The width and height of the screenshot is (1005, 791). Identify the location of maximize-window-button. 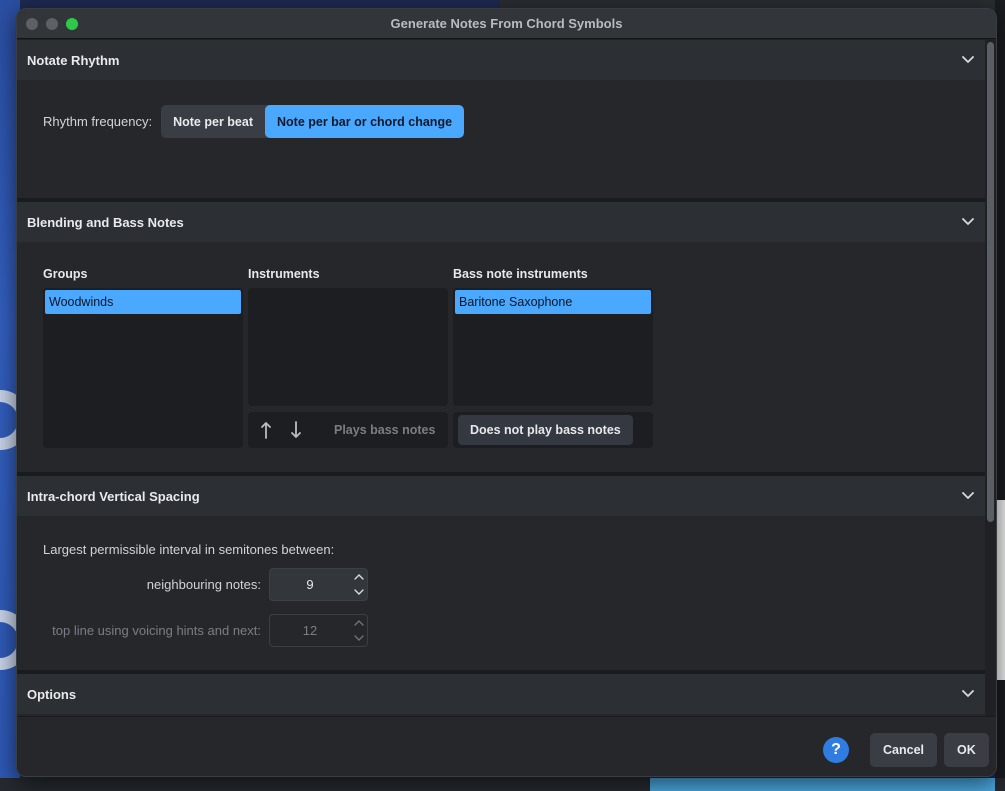
(72, 24).